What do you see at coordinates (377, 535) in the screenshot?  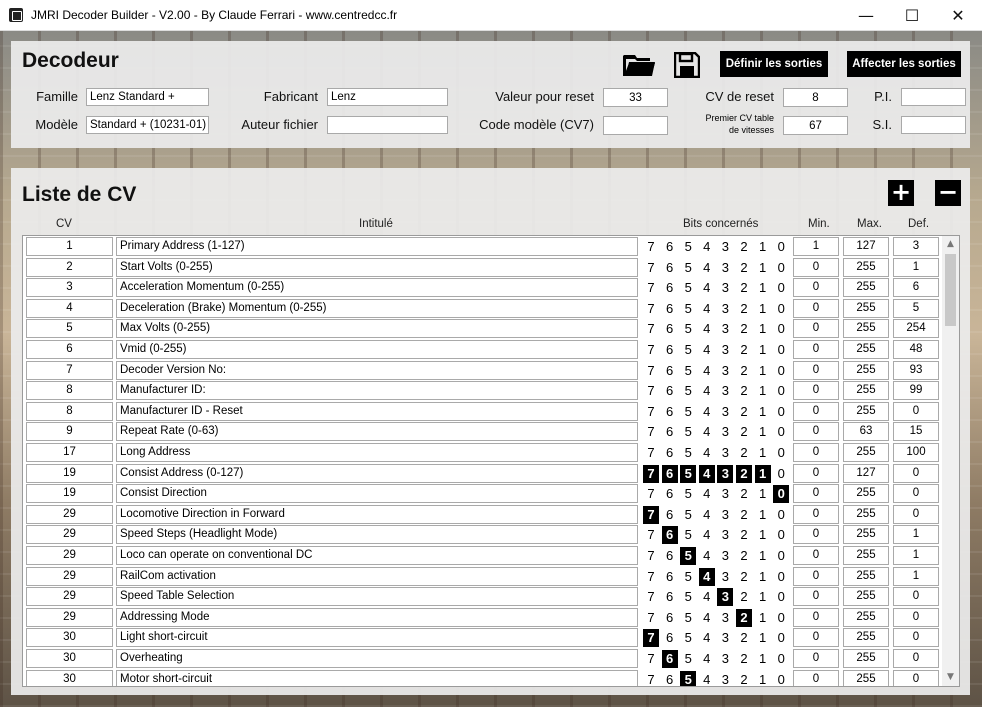 I see `cv-label-cell: Speed Steps (Headlight Mode)` at bounding box center [377, 535].